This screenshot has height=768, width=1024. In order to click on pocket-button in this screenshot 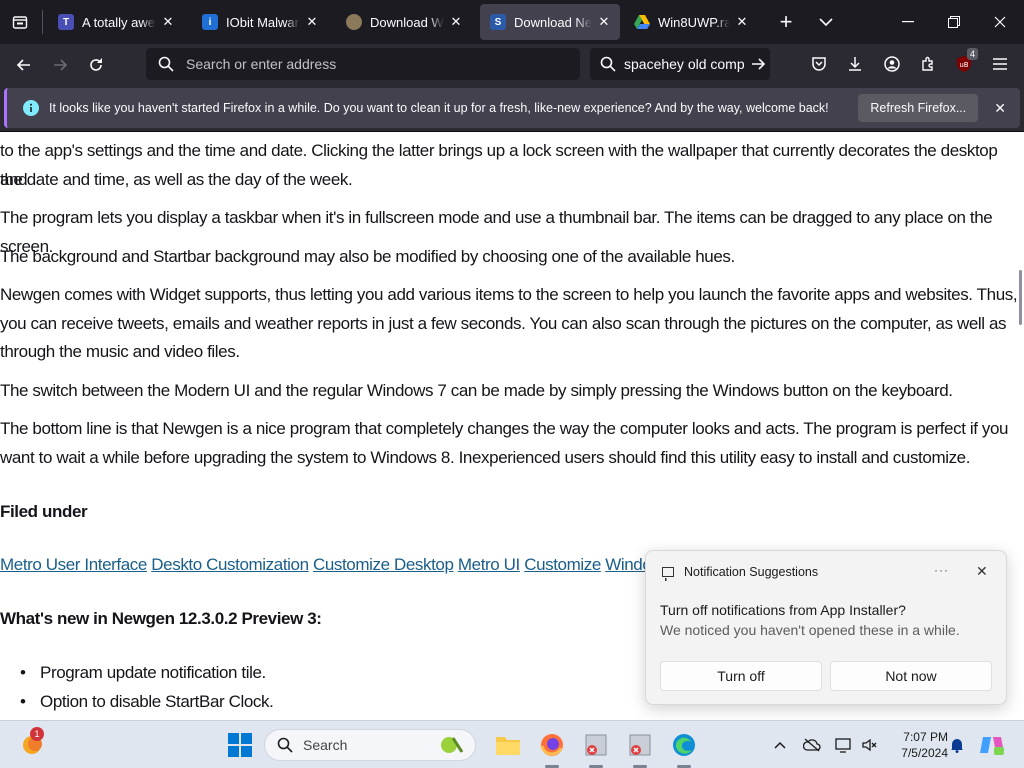, I will do `click(819, 64)`.